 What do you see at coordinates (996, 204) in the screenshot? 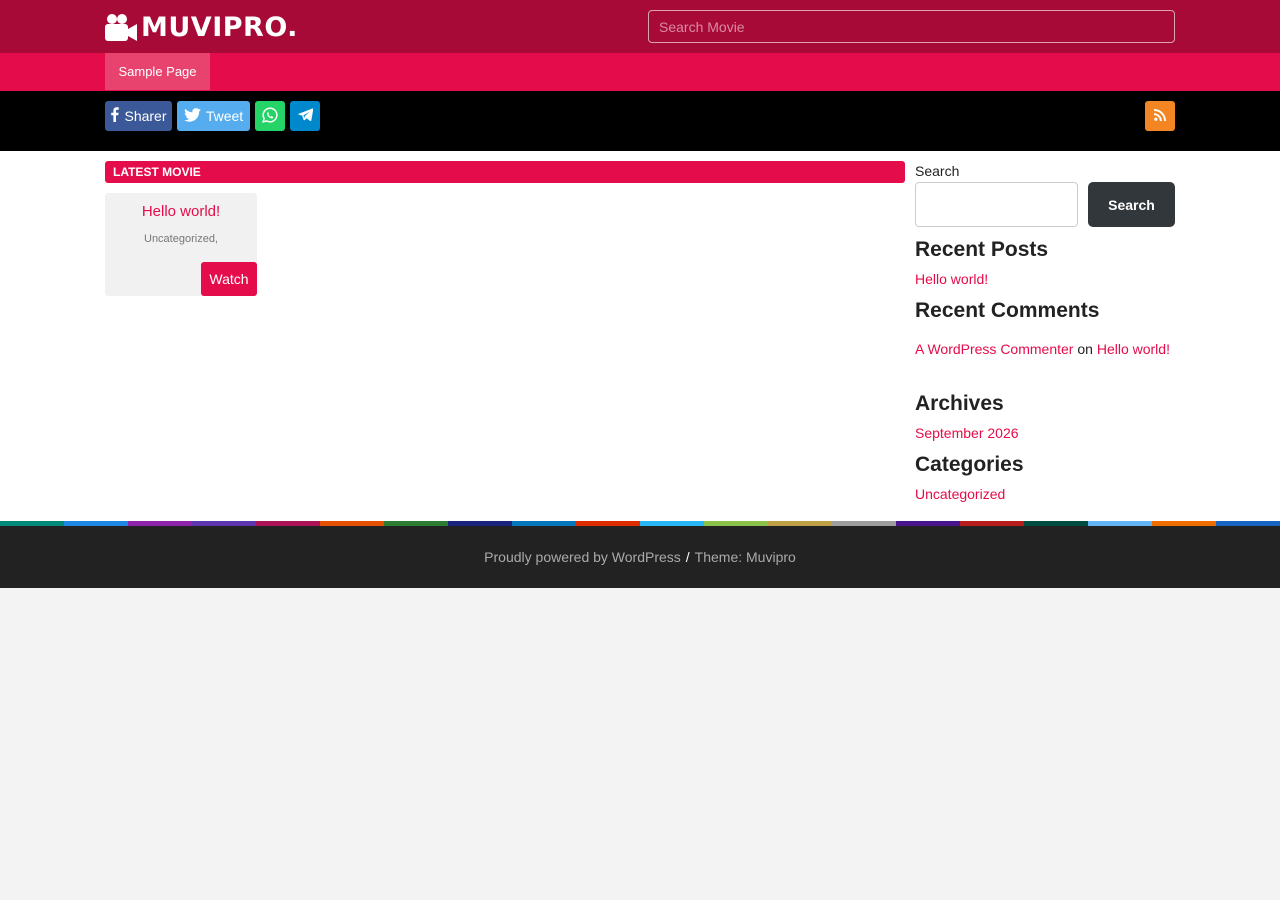
I see `sidebar-search-input` at bounding box center [996, 204].